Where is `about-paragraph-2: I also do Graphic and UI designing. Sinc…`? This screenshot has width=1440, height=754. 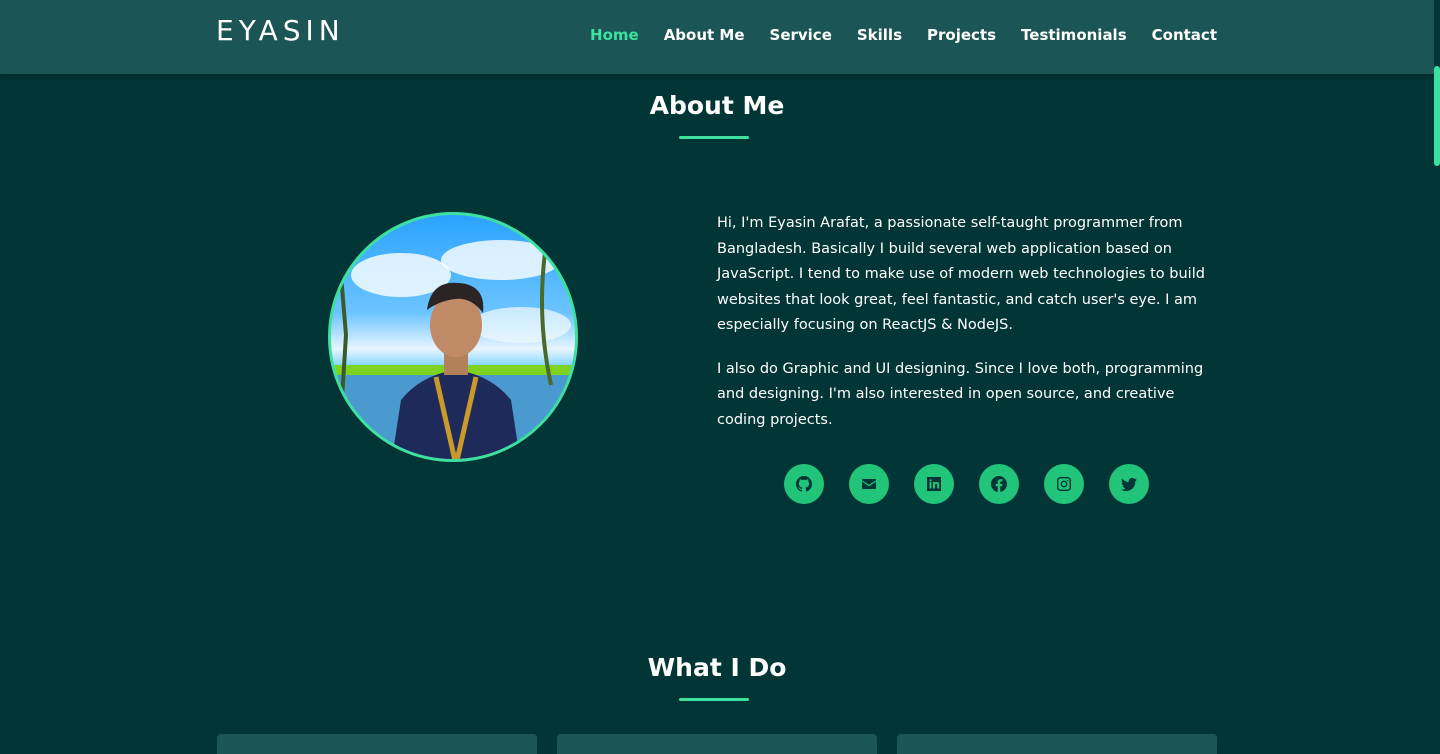
about-paragraph-2: I also do Graphic and UI designing. Sinc… is located at coordinates (960, 394).